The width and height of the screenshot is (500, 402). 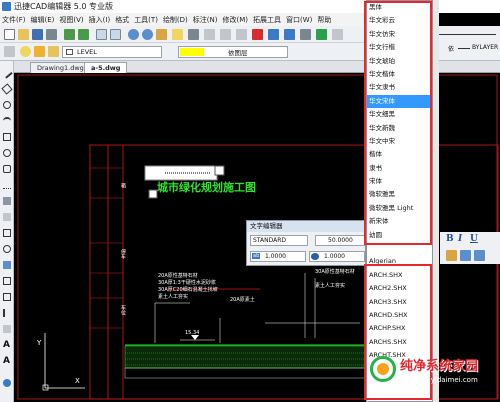 I want to click on font-option: ARCH.SHX, so click(x=399, y=275).